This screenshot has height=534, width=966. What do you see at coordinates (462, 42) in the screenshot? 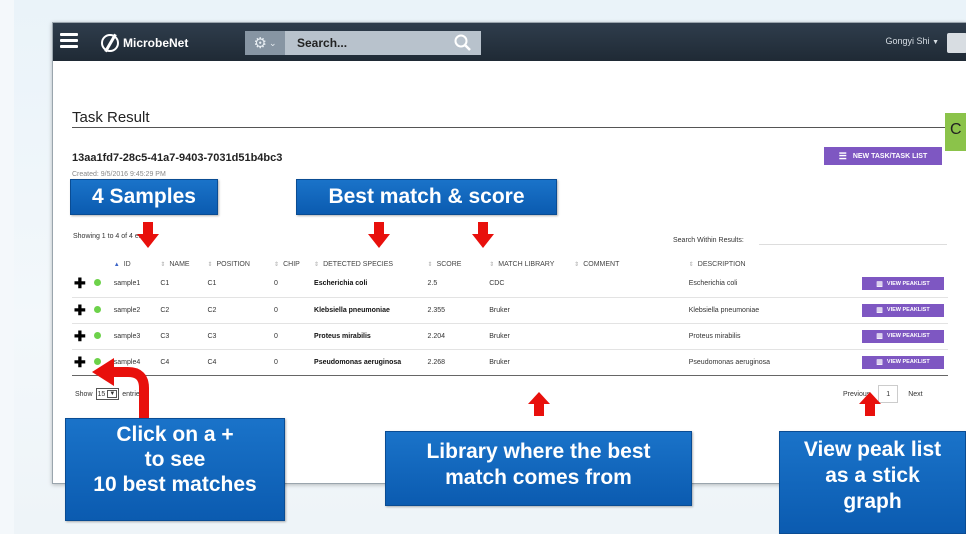
I see `search-icon` at bounding box center [462, 42].